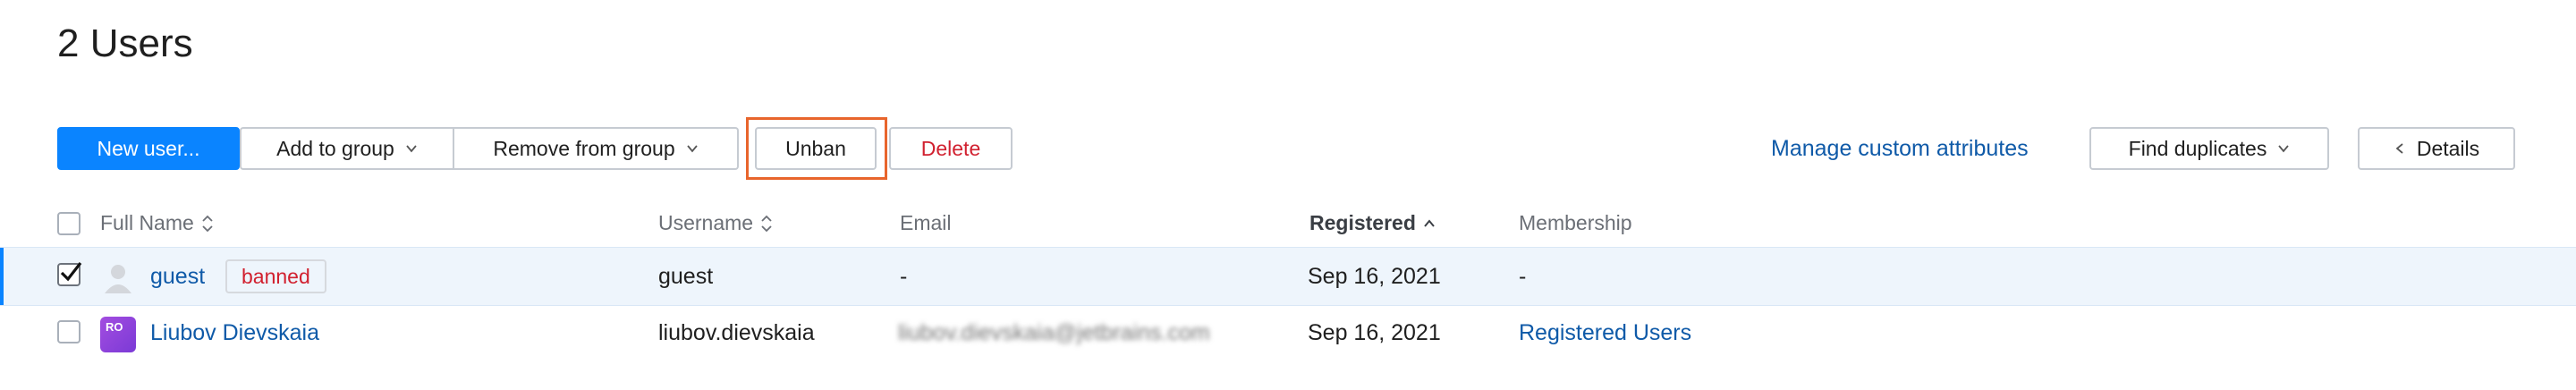 The width and height of the screenshot is (2576, 390). I want to click on username-cell: liubov.dievskaia, so click(736, 332).